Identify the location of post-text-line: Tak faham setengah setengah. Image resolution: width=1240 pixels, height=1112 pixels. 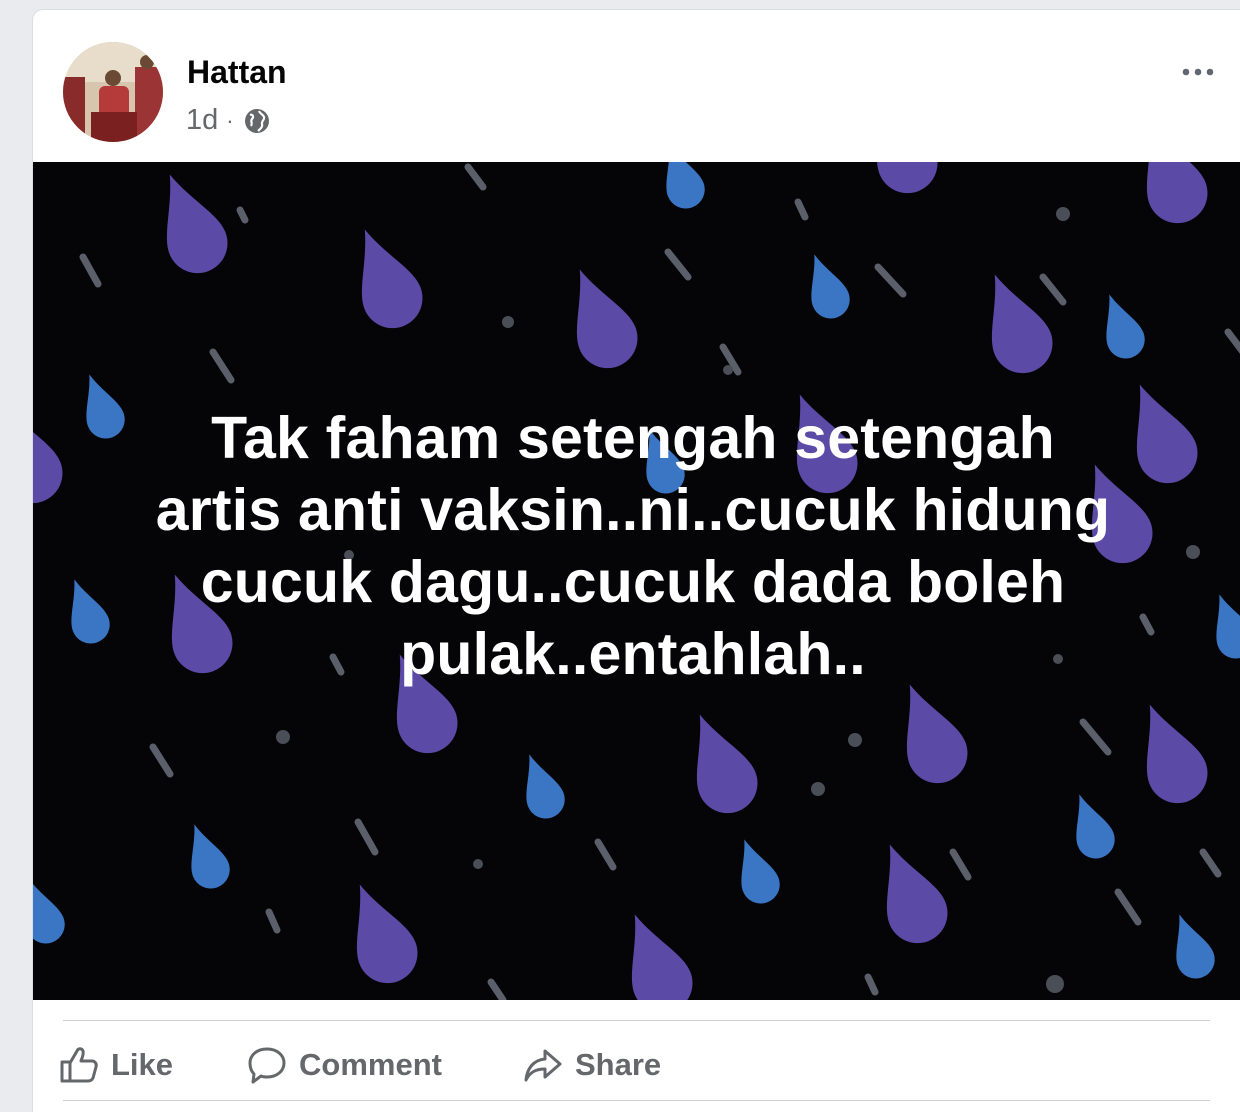
(633, 438).